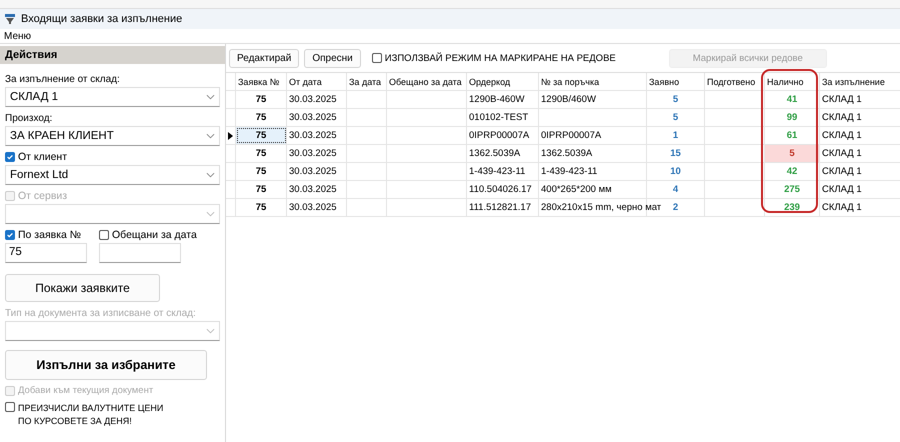 This screenshot has height=442, width=900. Describe the element at coordinates (503, 99) in the screenshot. I see `table-cell: 1290B-460W` at that location.